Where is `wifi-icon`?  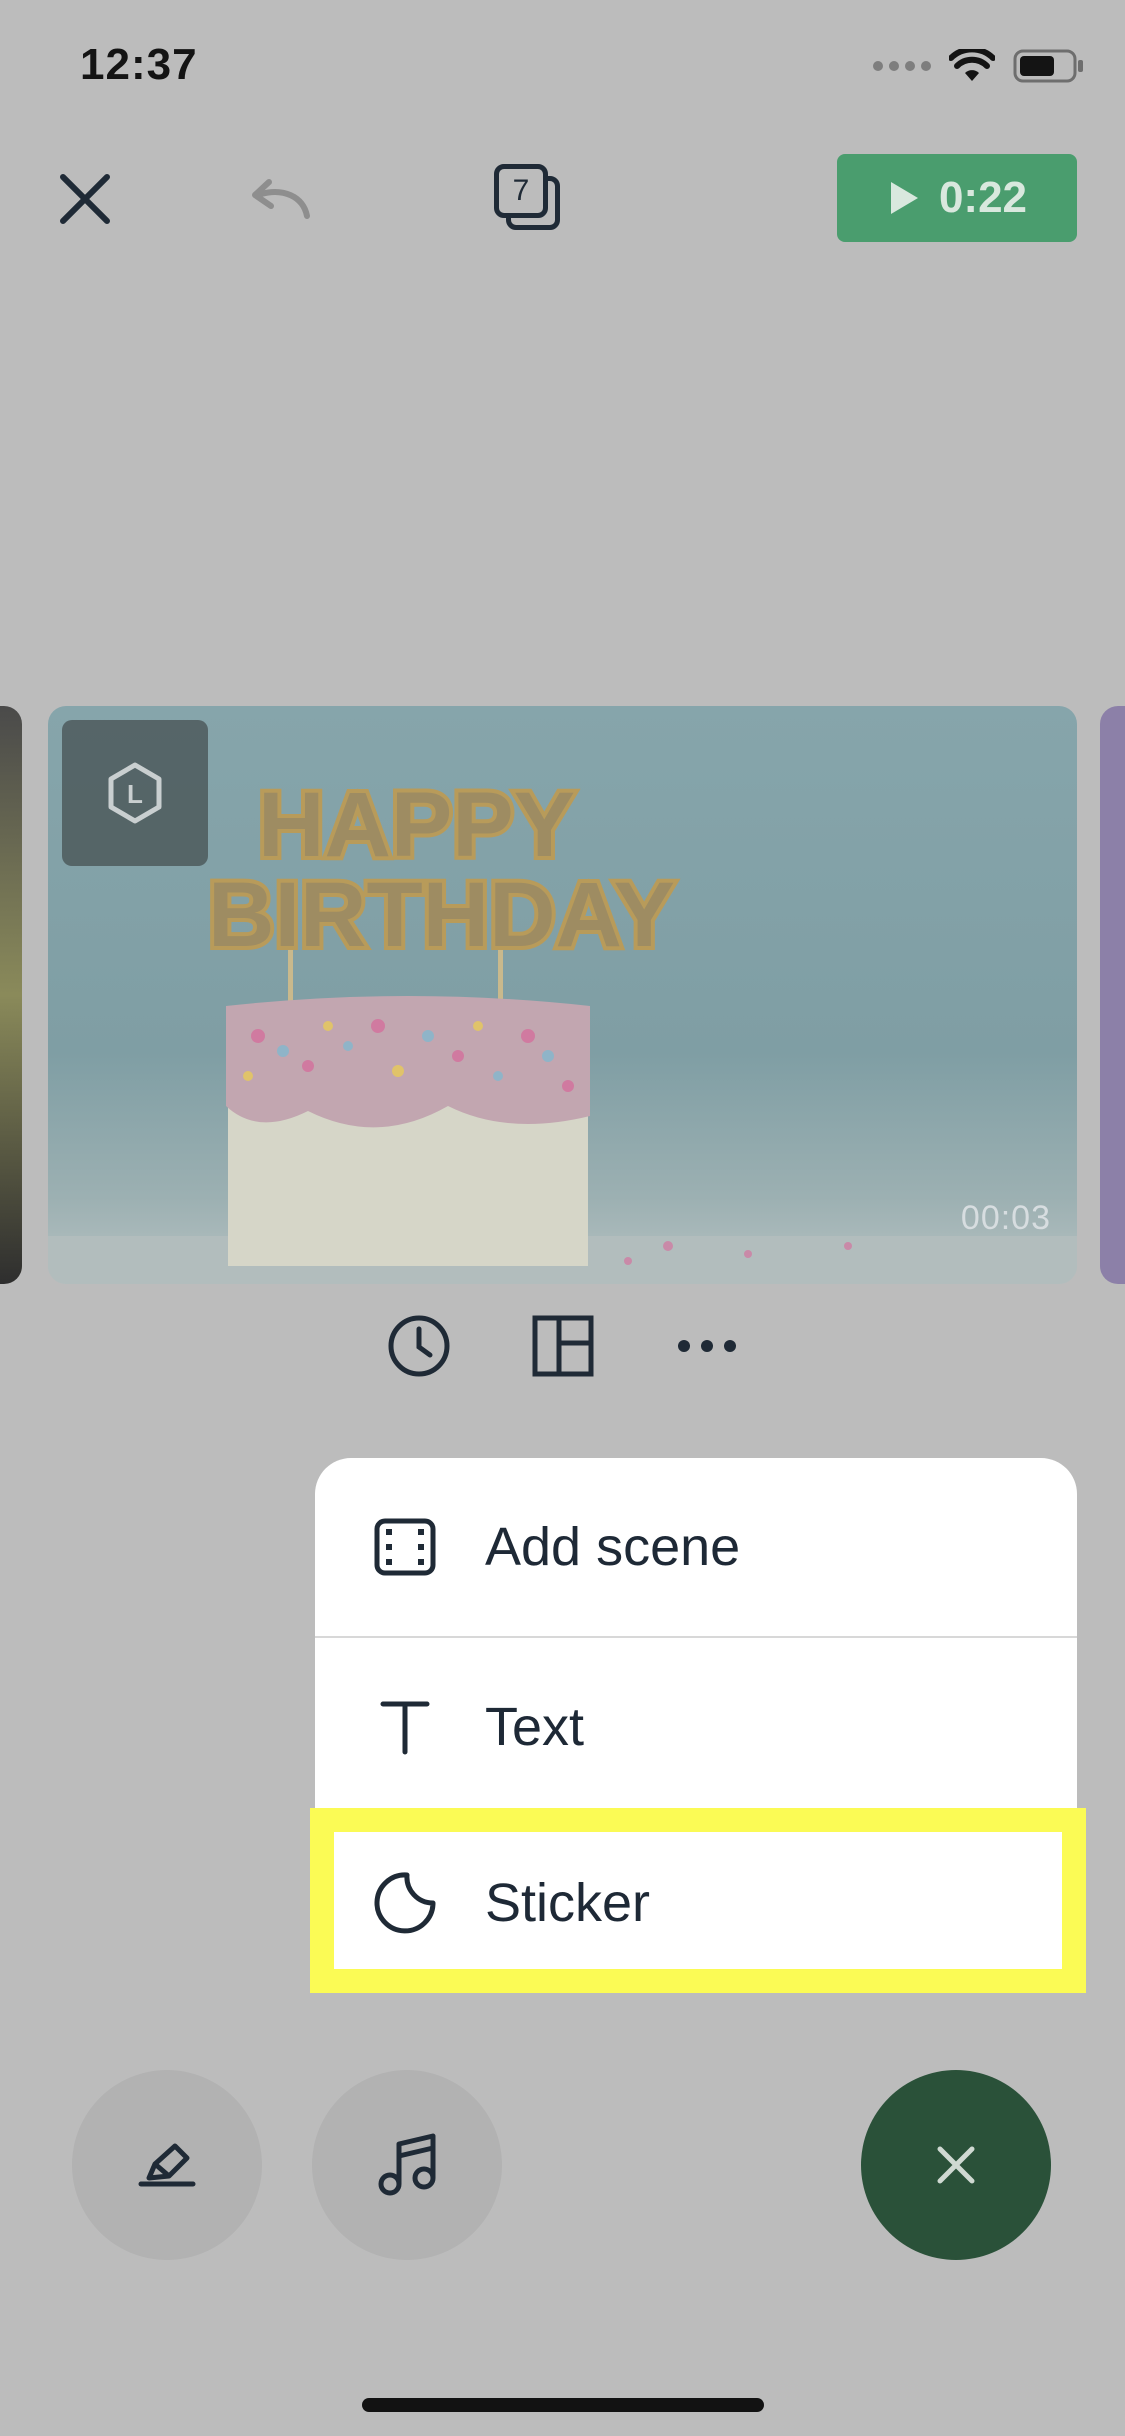
wifi-icon is located at coordinates (972, 65).